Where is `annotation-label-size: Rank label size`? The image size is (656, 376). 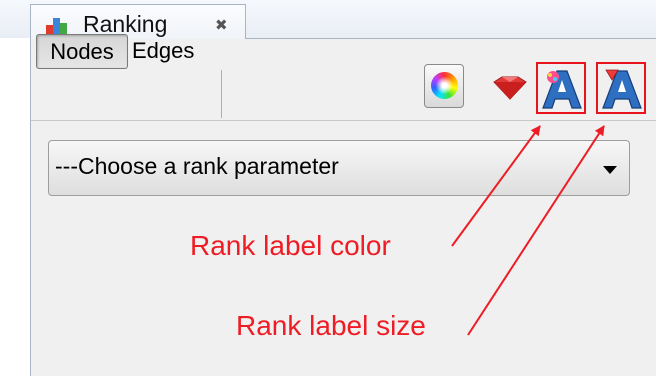 annotation-label-size: Rank label size is located at coordinates (331, 325).